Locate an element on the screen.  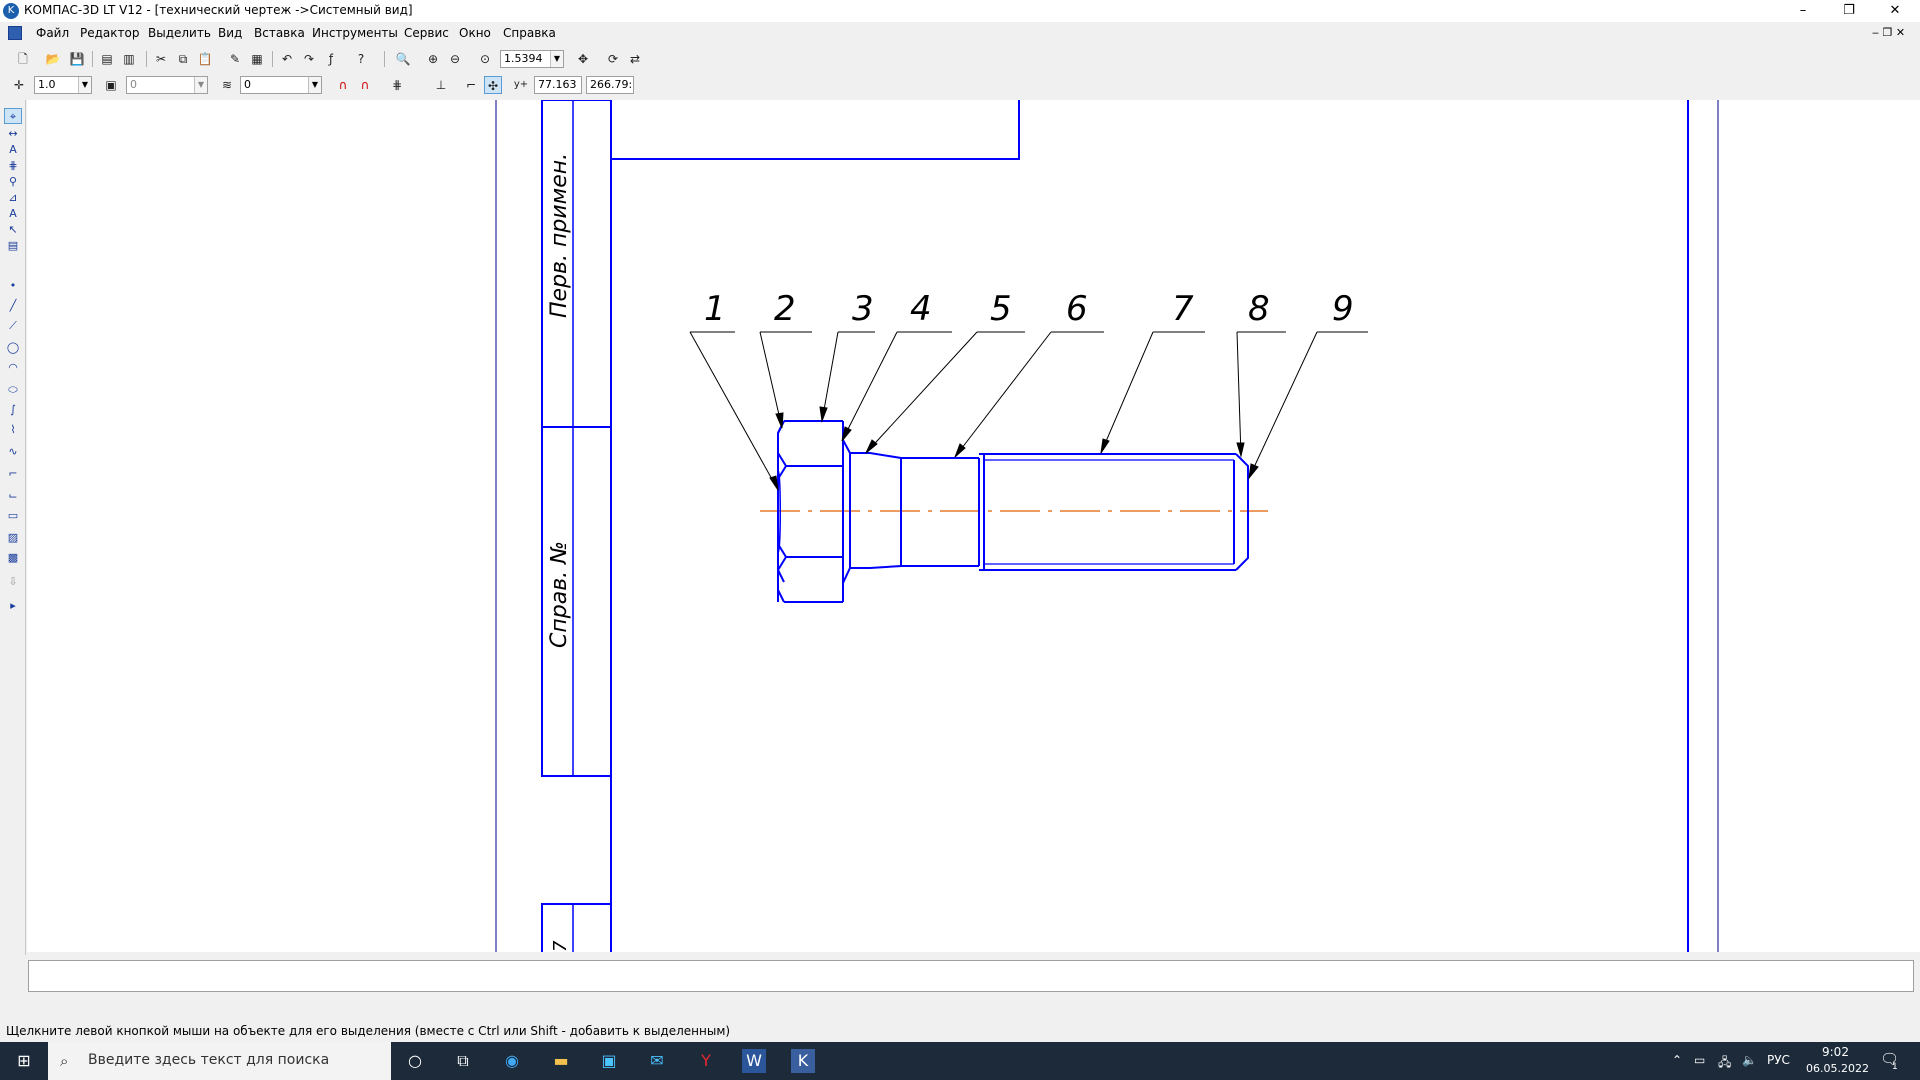
ortho-icon: ⌐ is located at coordinates (471, 85).